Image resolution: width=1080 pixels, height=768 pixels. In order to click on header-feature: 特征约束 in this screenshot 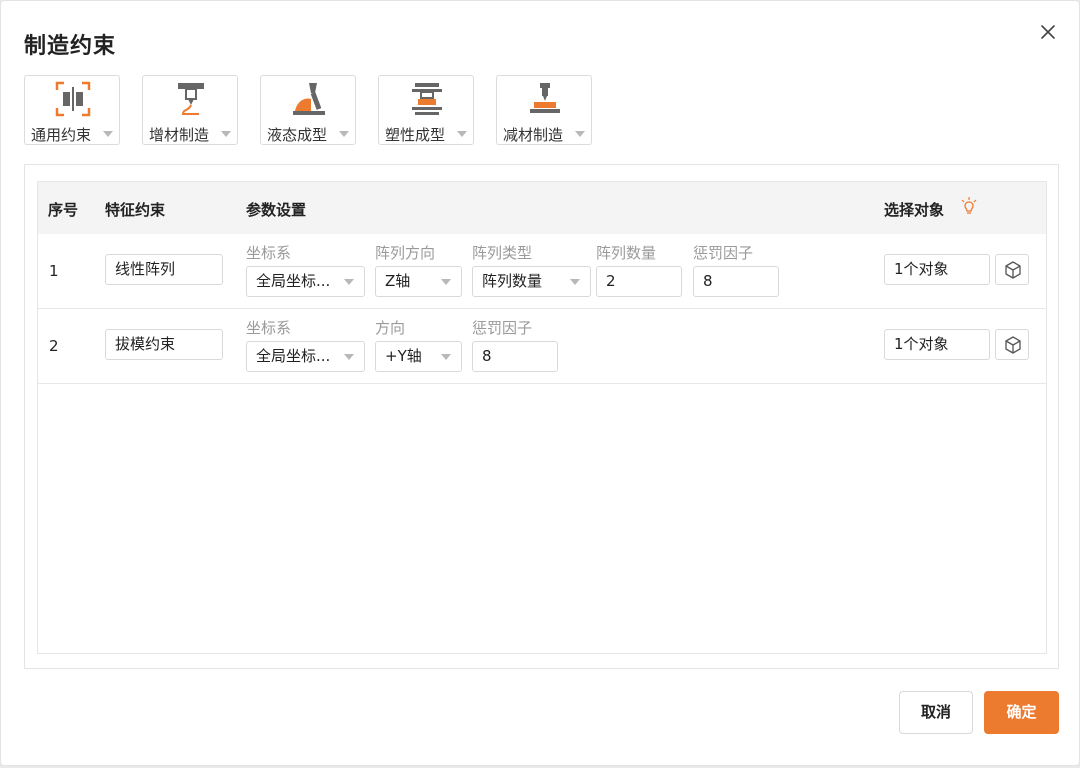, I will do `click(135, 210)`.